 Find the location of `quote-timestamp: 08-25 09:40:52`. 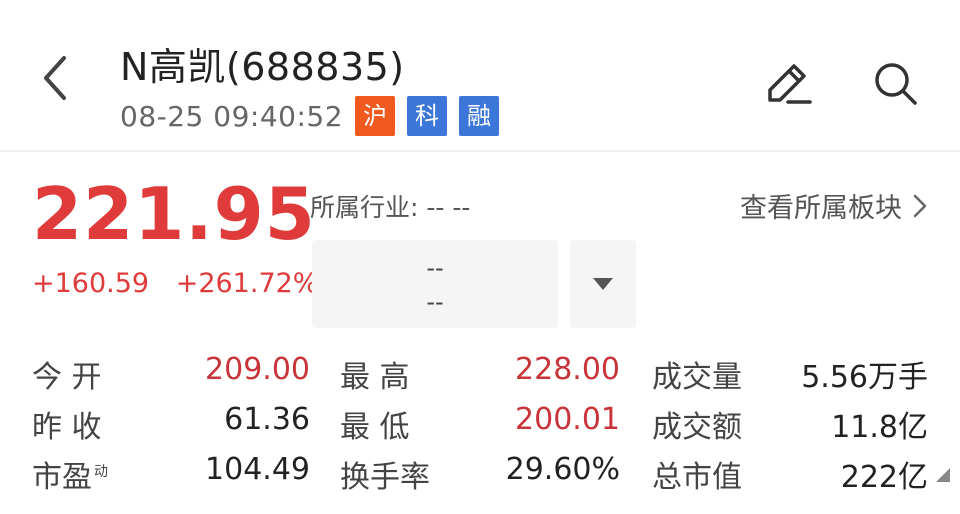

quote-timestamp: 08-25 09:40:52 is located at coordinates (232, 116).